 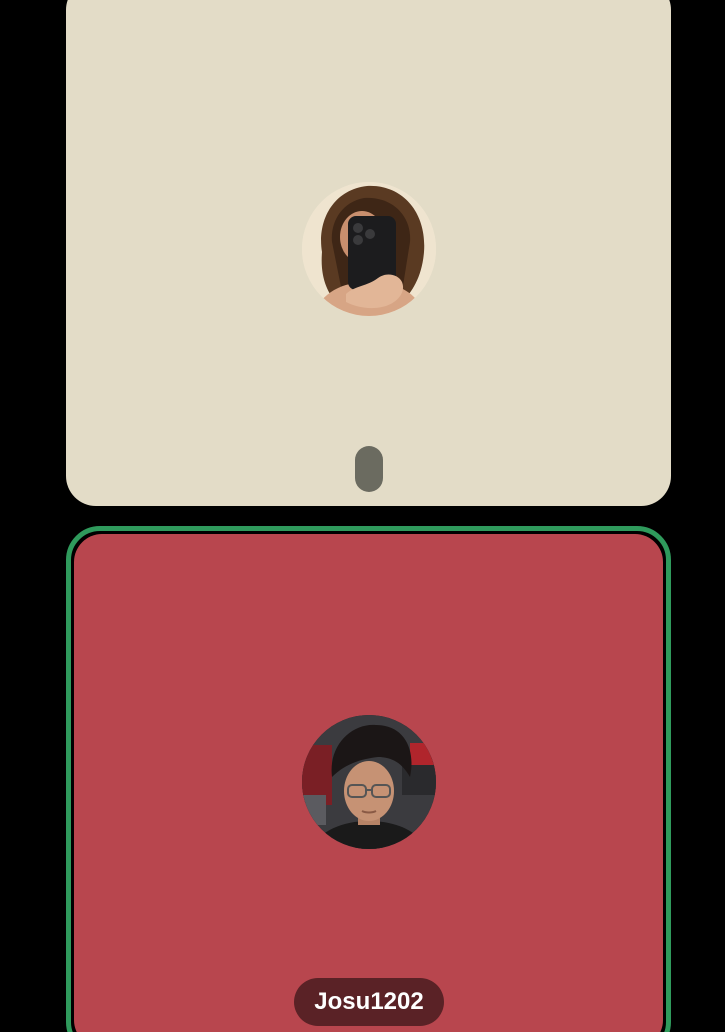 I want to click on selfie-avatar-icon, so click(x=369, y=249).